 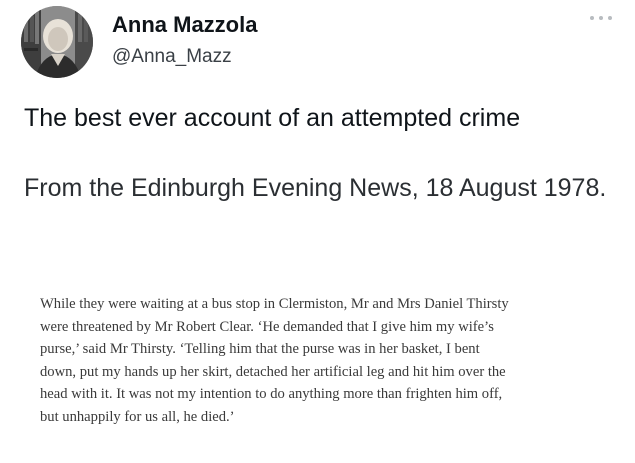 I want to click on more-options-icon, so click(x=602, y=18).